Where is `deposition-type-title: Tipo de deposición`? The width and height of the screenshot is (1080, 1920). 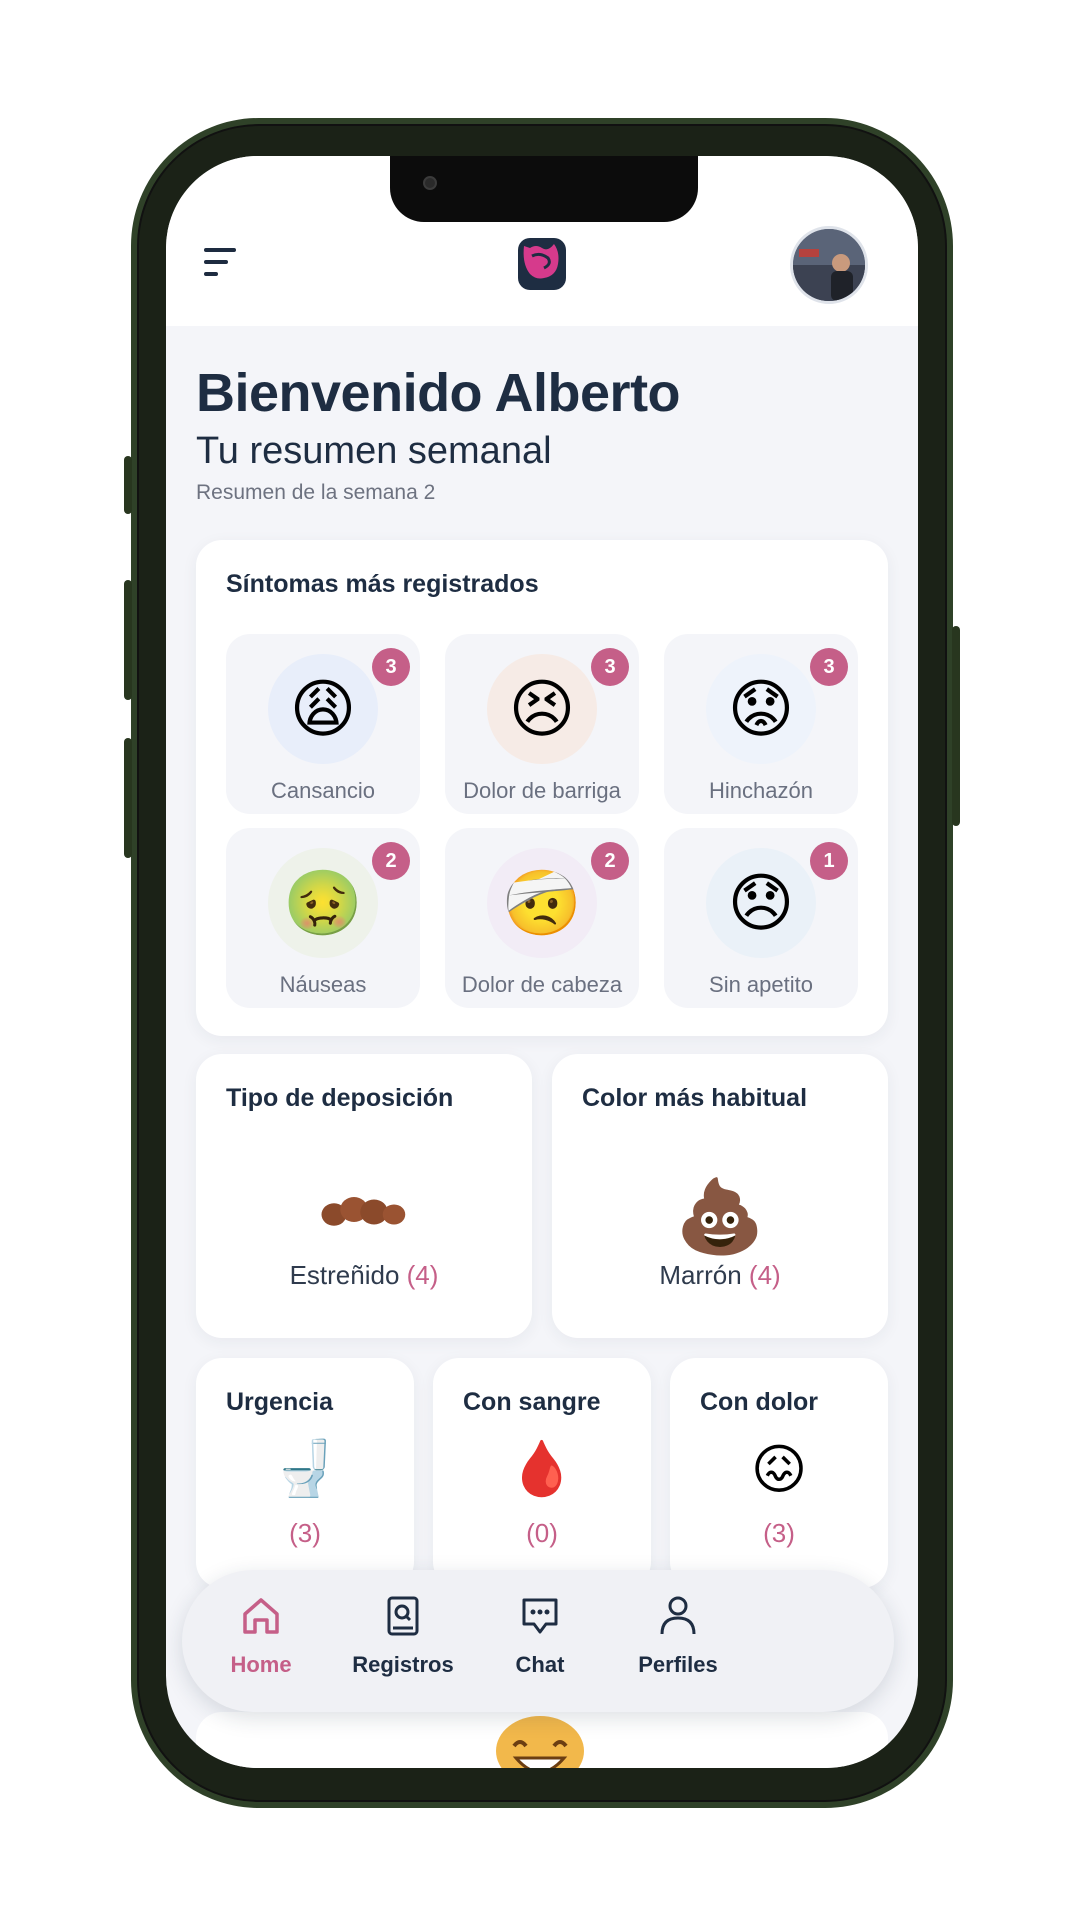
deposition-type-title: Tipo de deposición is located at coordinates (340, 1098).